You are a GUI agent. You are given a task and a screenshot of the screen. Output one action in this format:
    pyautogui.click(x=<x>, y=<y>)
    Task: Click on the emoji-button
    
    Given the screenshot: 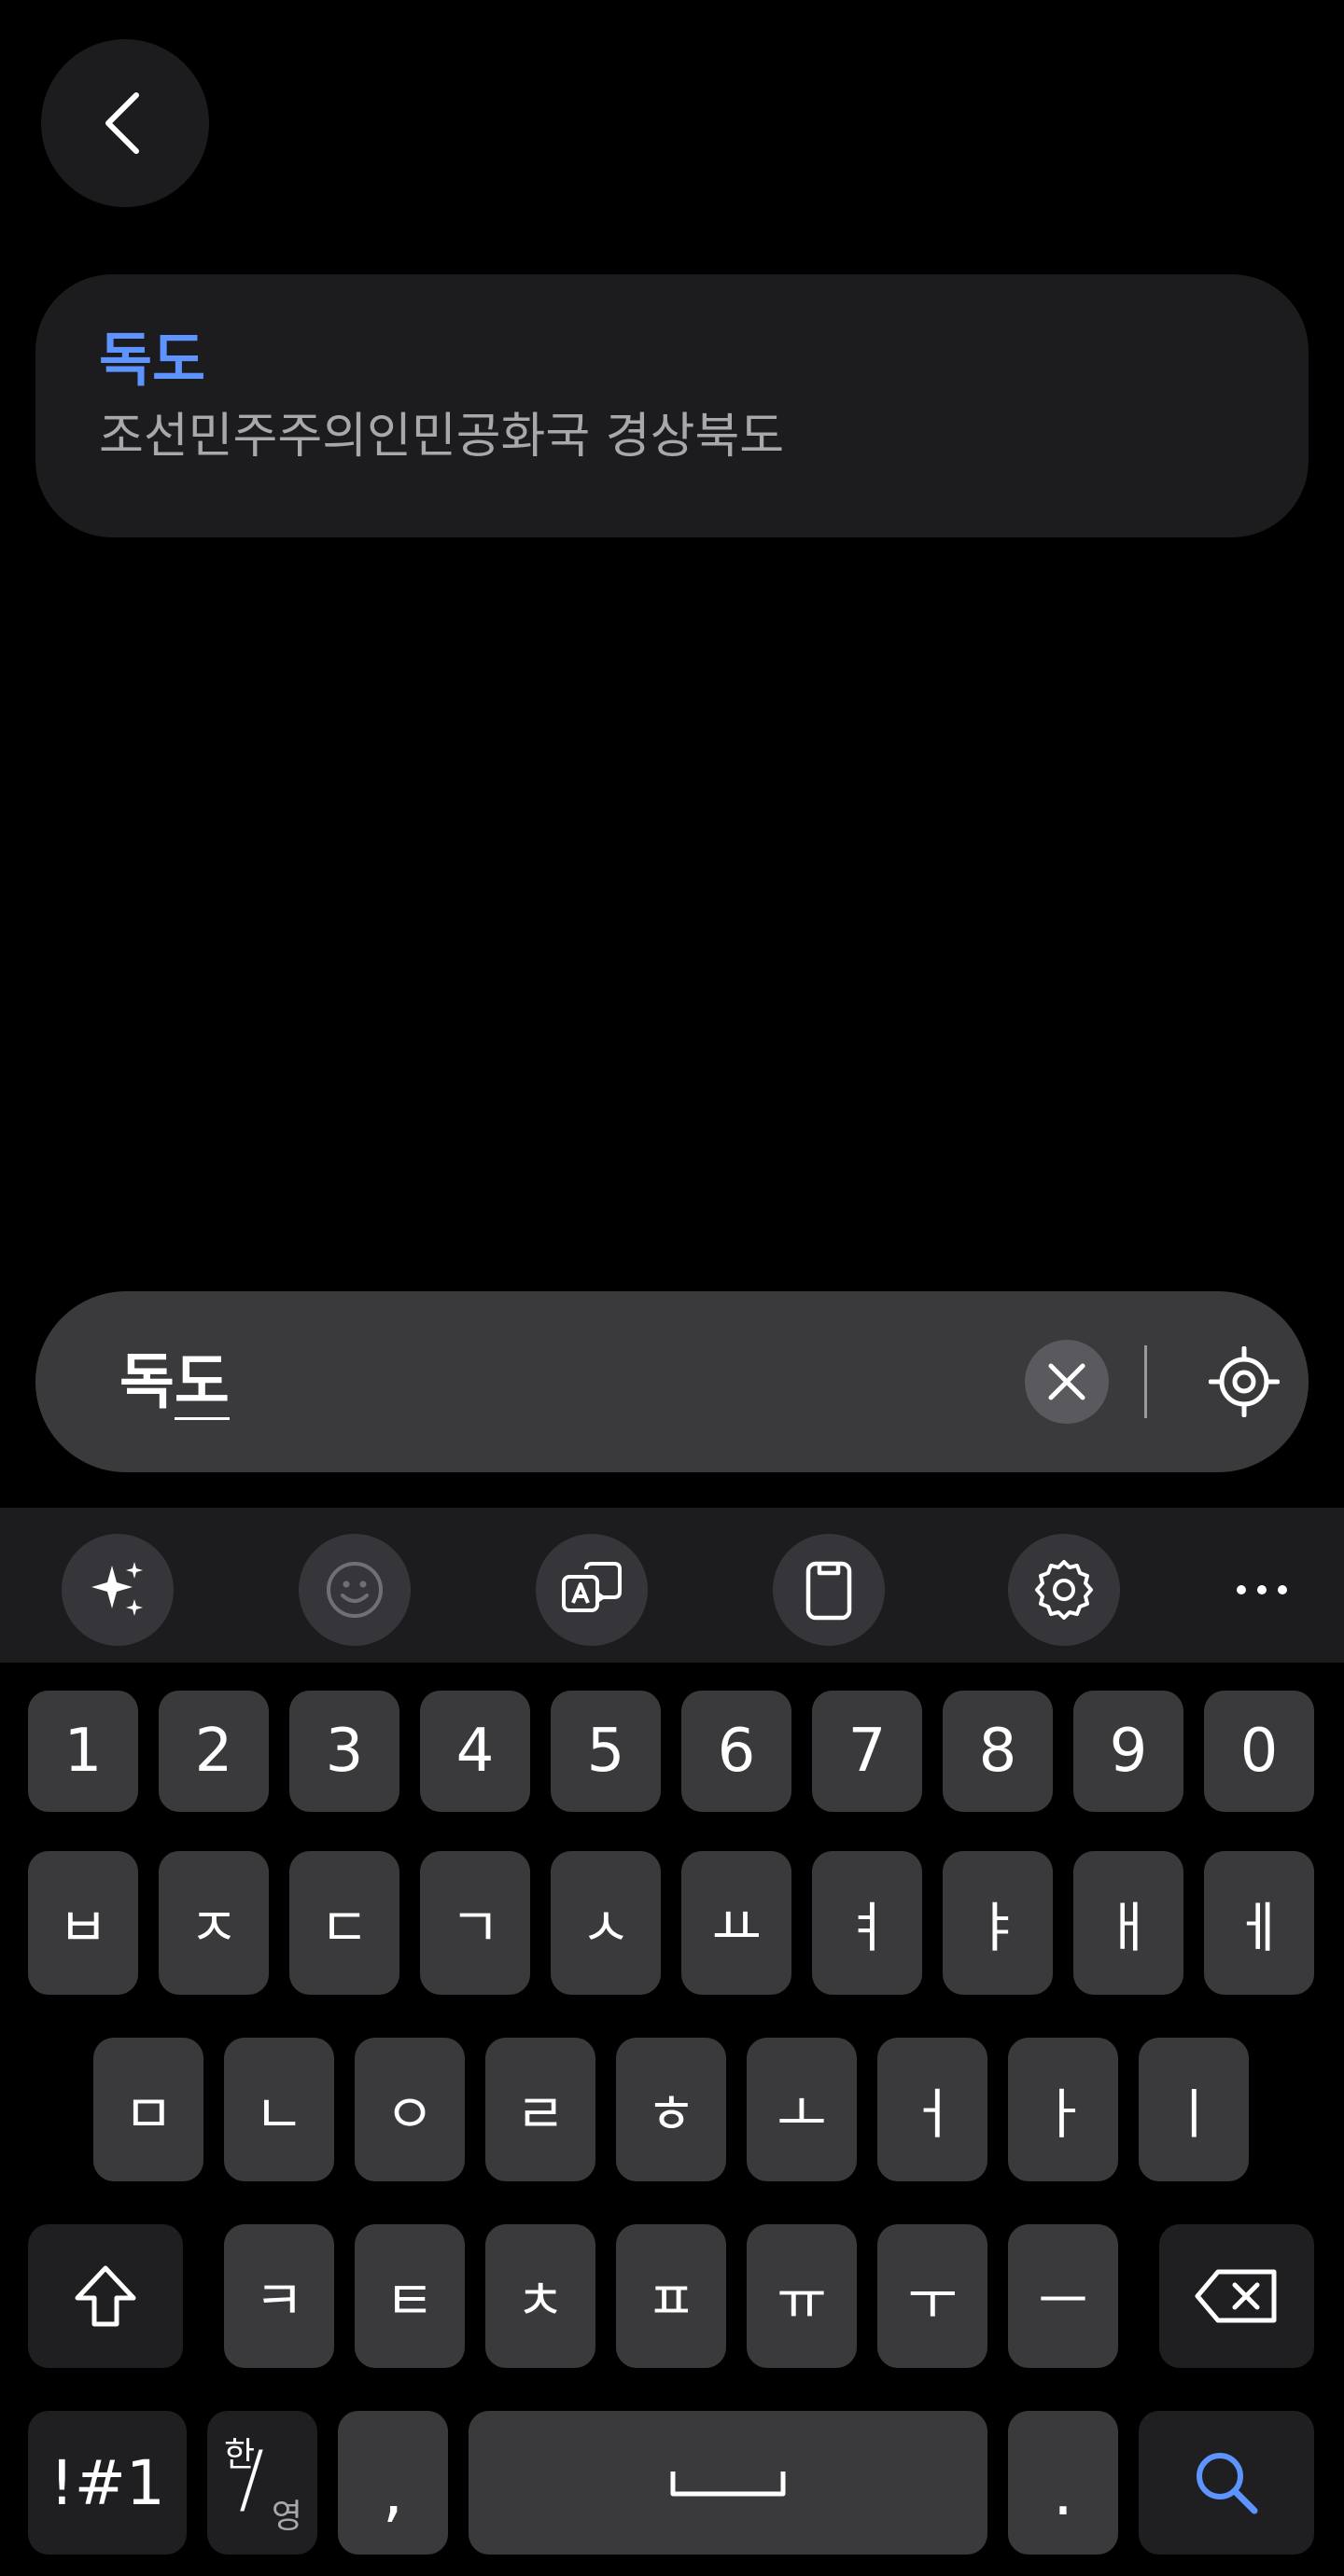 What is the action you would take?
    pyautogui.click(x=355, y=1590)
    